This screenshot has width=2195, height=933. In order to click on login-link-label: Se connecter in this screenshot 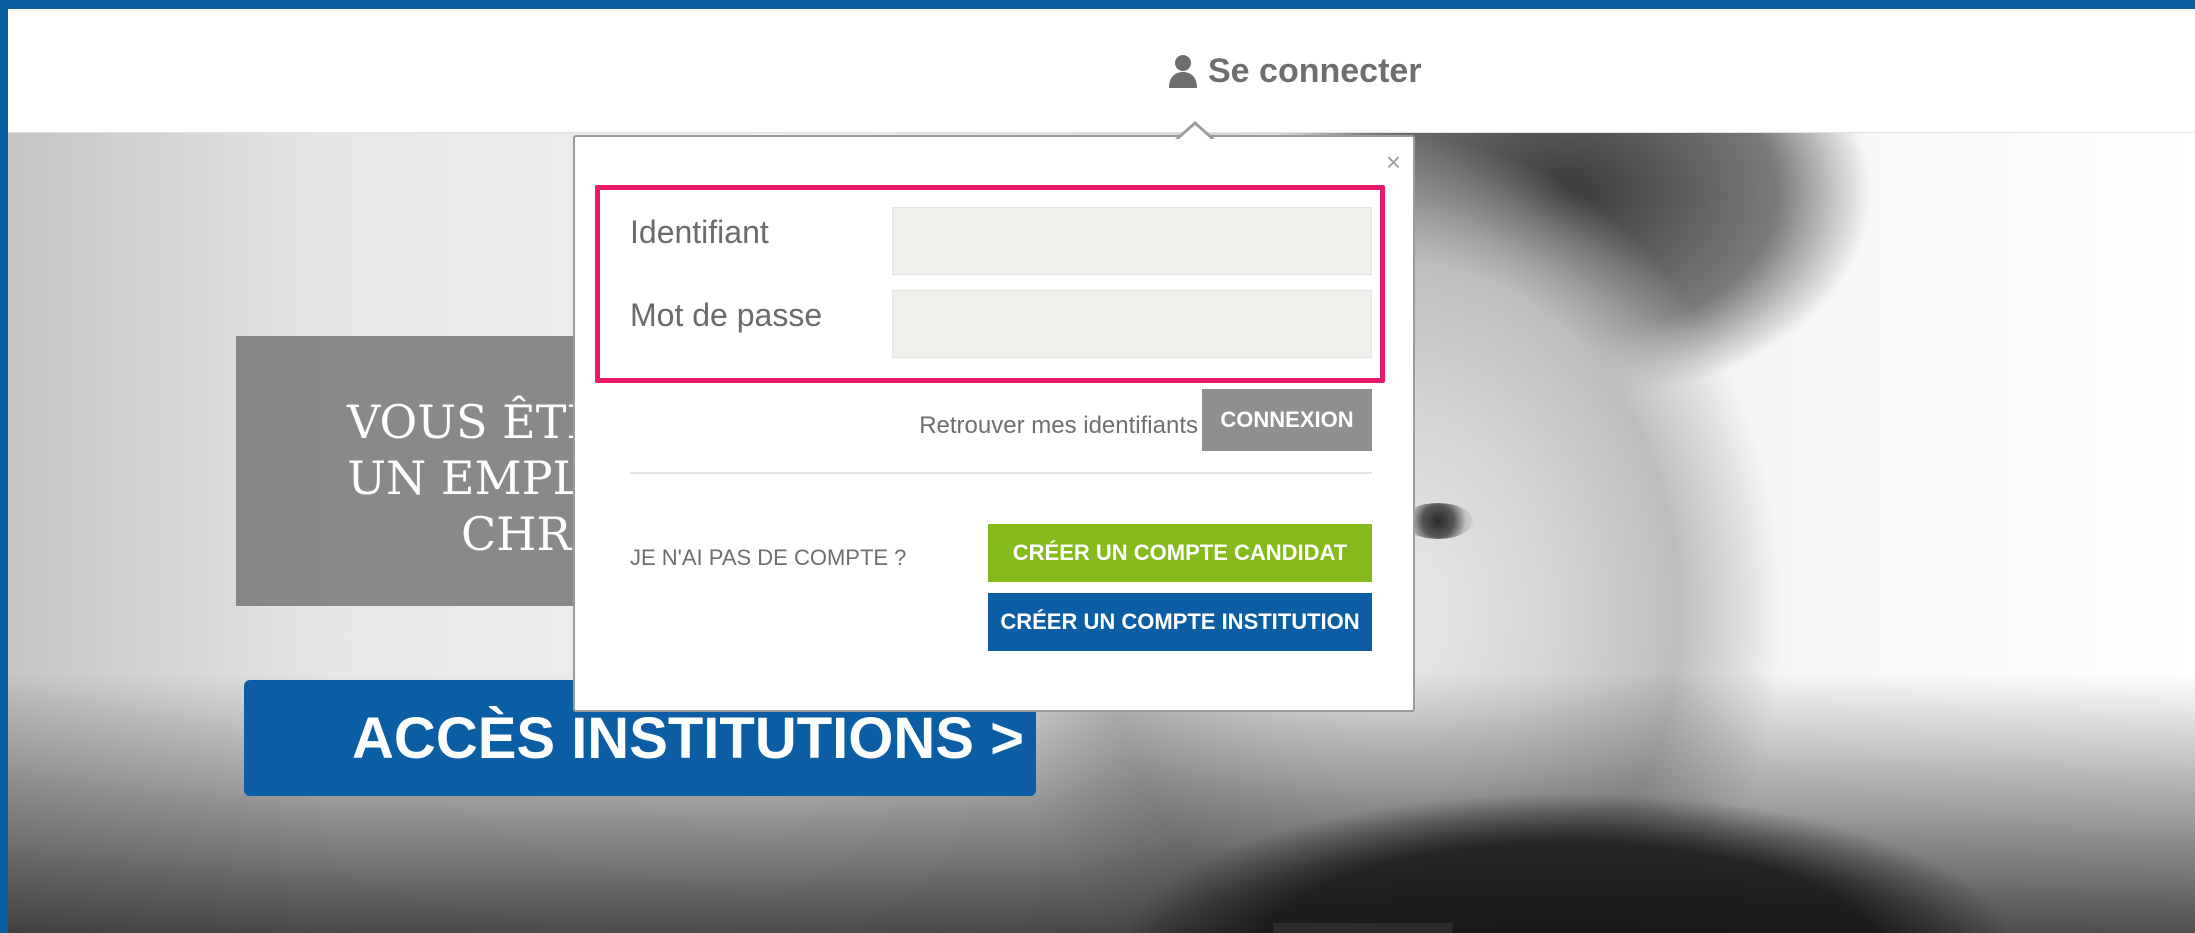, I will do `click(1315, 70)`.